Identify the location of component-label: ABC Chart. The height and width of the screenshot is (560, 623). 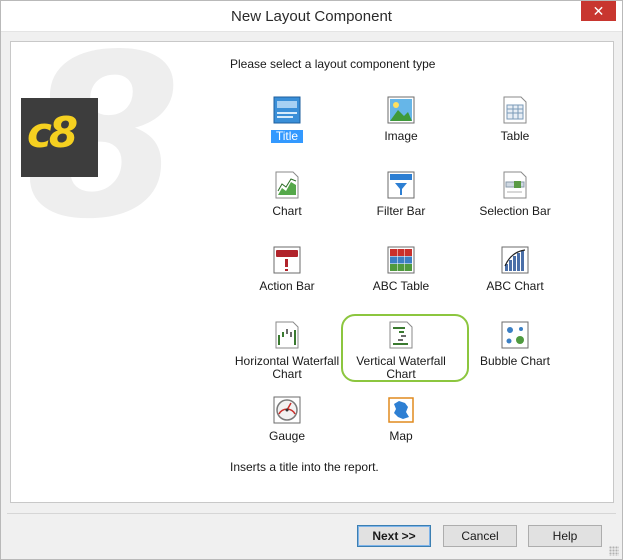
(515, 286).